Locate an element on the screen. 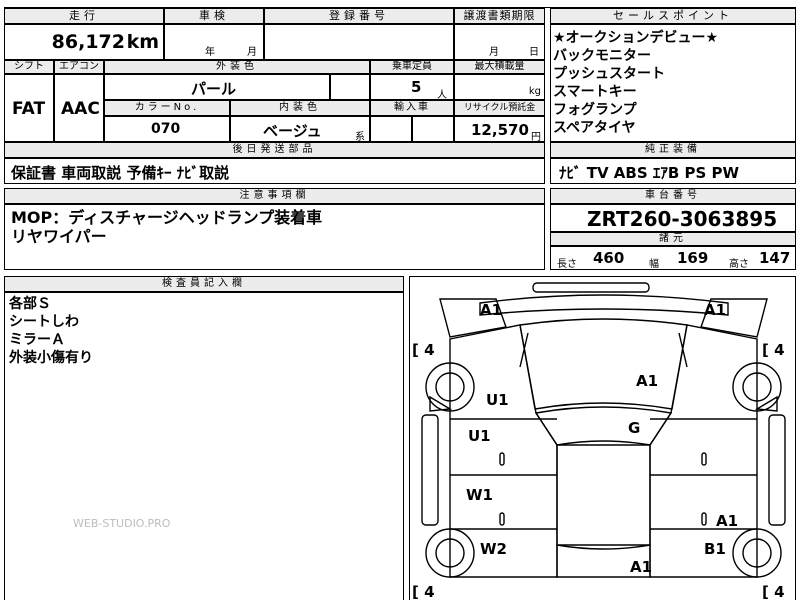  recycle-value: 12,570 is located at coordinates (500, 130).